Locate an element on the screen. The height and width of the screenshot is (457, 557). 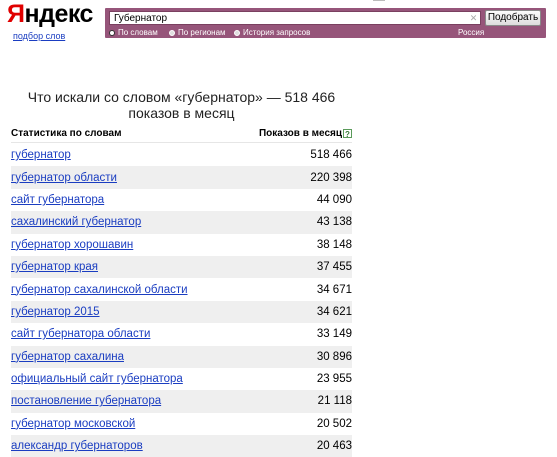
yandex-logo: Яндекс is located at coordinates (50, 14).